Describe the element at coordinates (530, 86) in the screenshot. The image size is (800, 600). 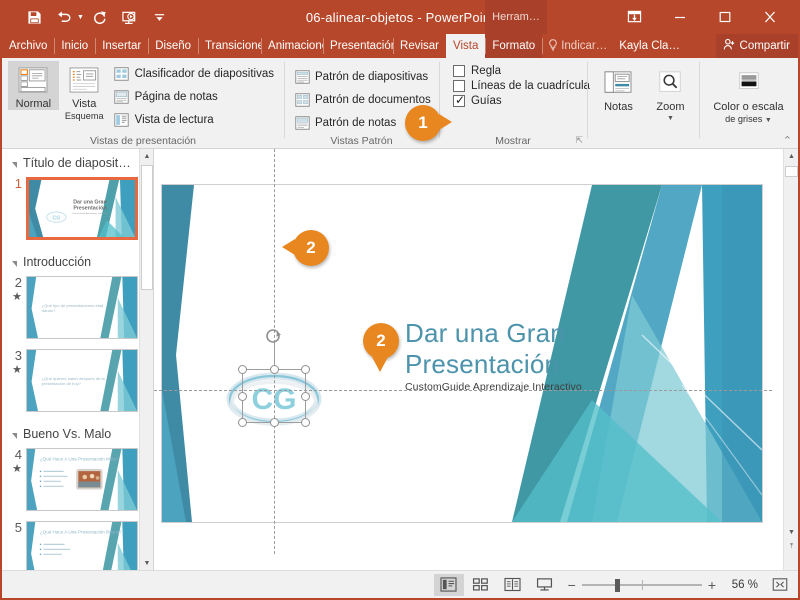
I see `gridlines-label: Líneas de la cuadrícula` at that location.